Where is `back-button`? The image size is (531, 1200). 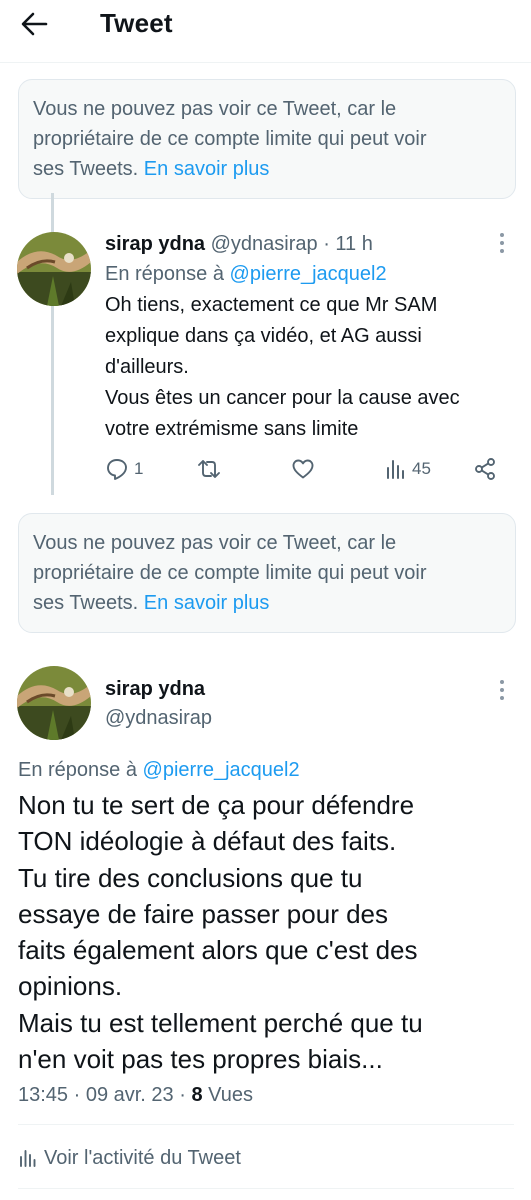 back-button is located at coordinates (40, 25).